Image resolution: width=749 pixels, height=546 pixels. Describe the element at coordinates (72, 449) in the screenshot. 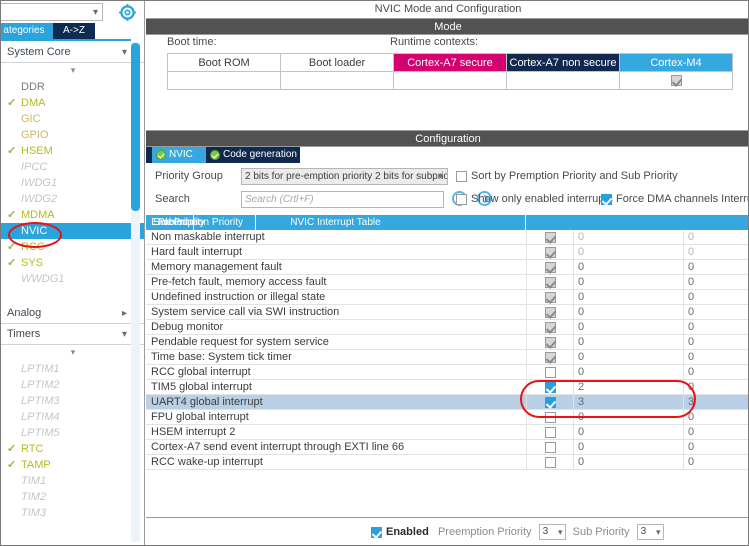

I see `sidebar-item-rtc: ✓ RTC` at that location.